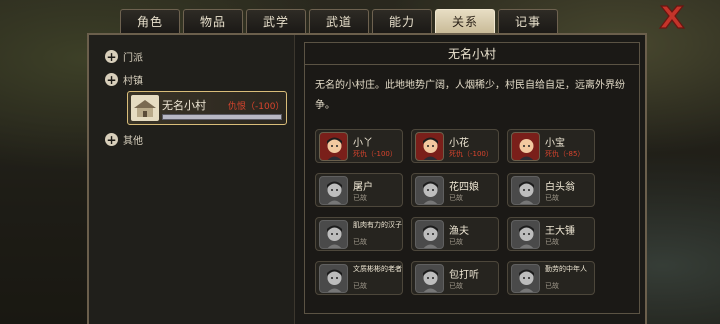  I want to click on npc-card: 白头翁 已故, so click(551, 190).